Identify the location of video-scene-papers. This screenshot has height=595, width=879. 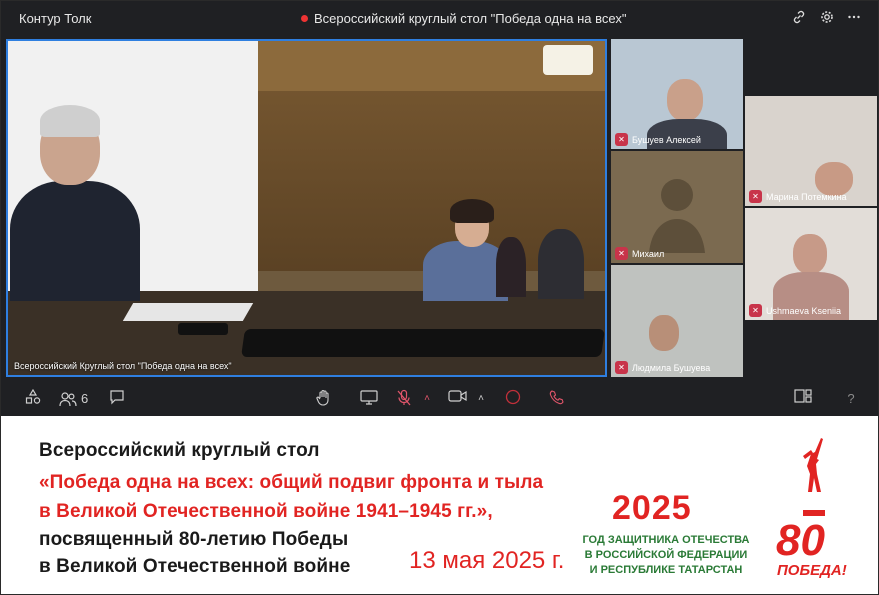
(188, 312).